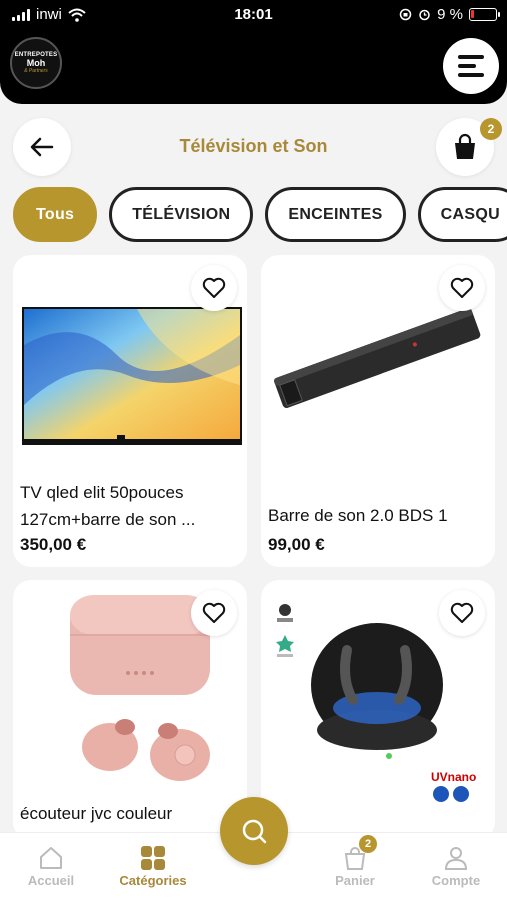 Image resolution: width=507 pixels, height=900 pixels. I want to click on product-card: écouteur jvc couleur, so click(130, 710).